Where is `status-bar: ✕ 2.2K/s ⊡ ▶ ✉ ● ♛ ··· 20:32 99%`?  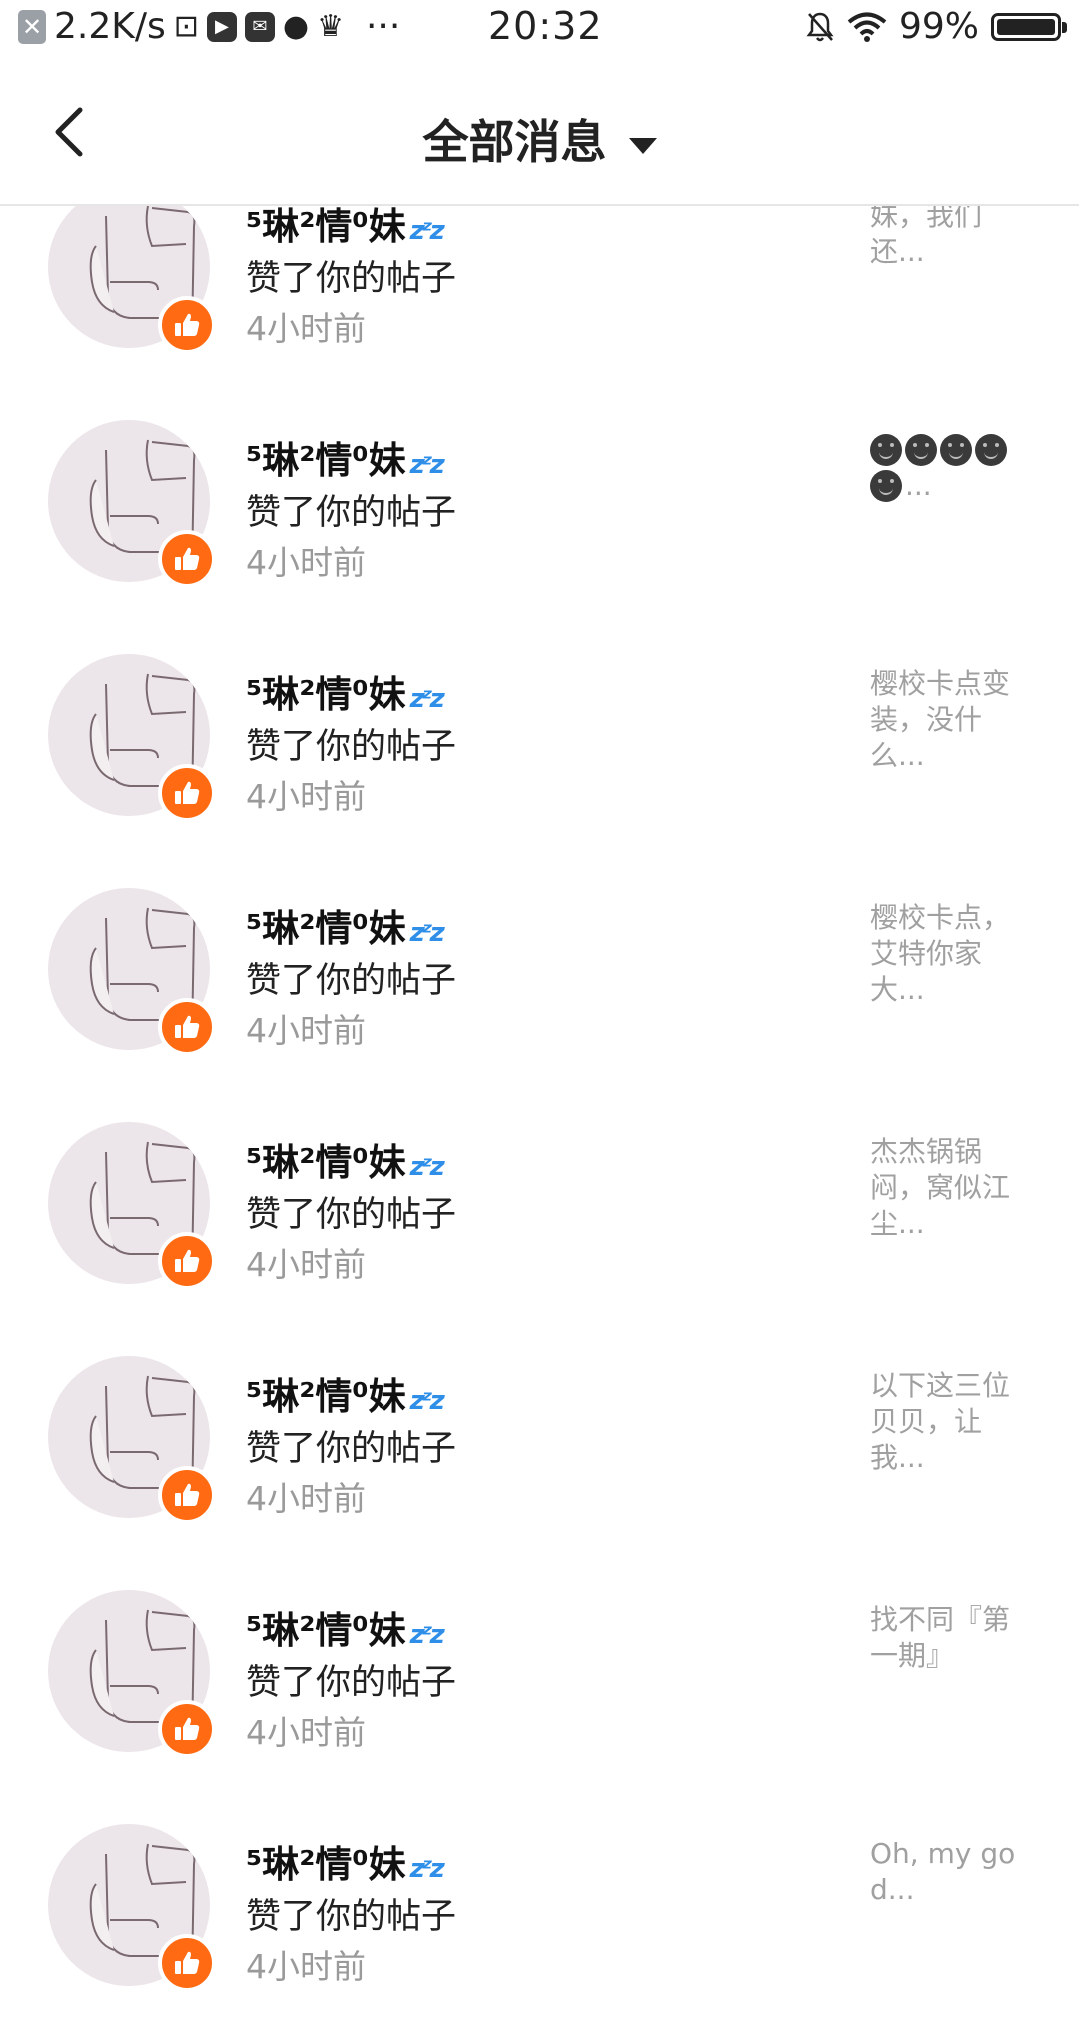 status-bar: ✕ 2.2K/s ⊡ ▶ ✉ ● ♛ ··· 20:32 99% is located at coordinates (539, 26).